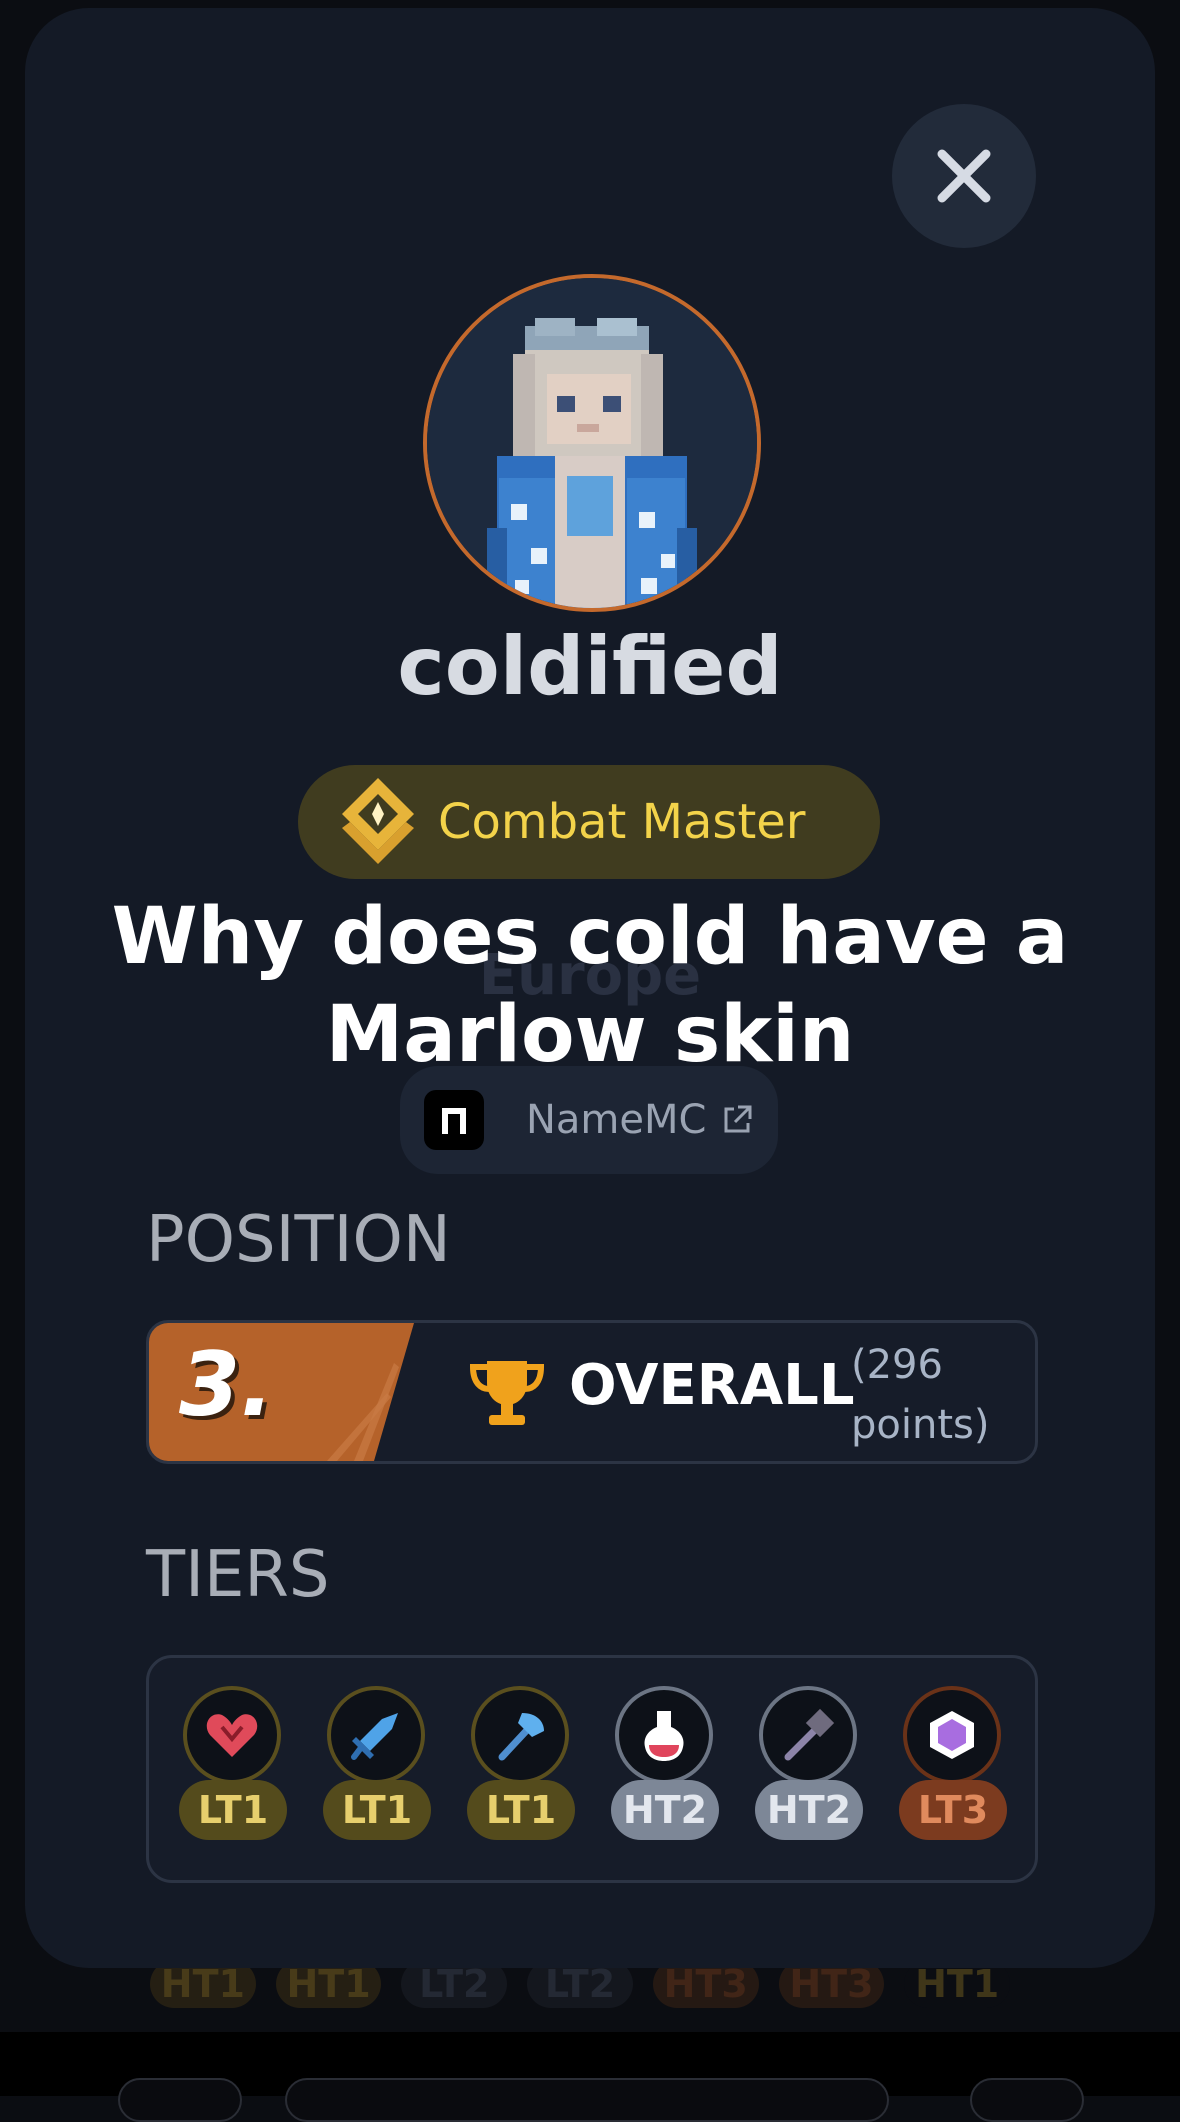 The height and width of the screenshot is (2122, 1180). I want to click on tier-item-mace: HT2, so click(809, 1766).